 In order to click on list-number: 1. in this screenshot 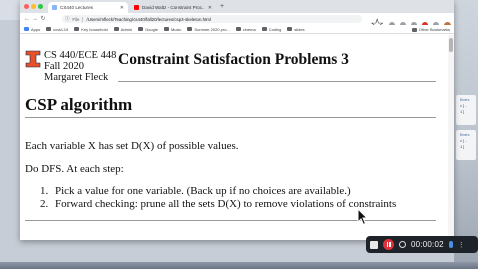, I will do `click(44, 191)`.